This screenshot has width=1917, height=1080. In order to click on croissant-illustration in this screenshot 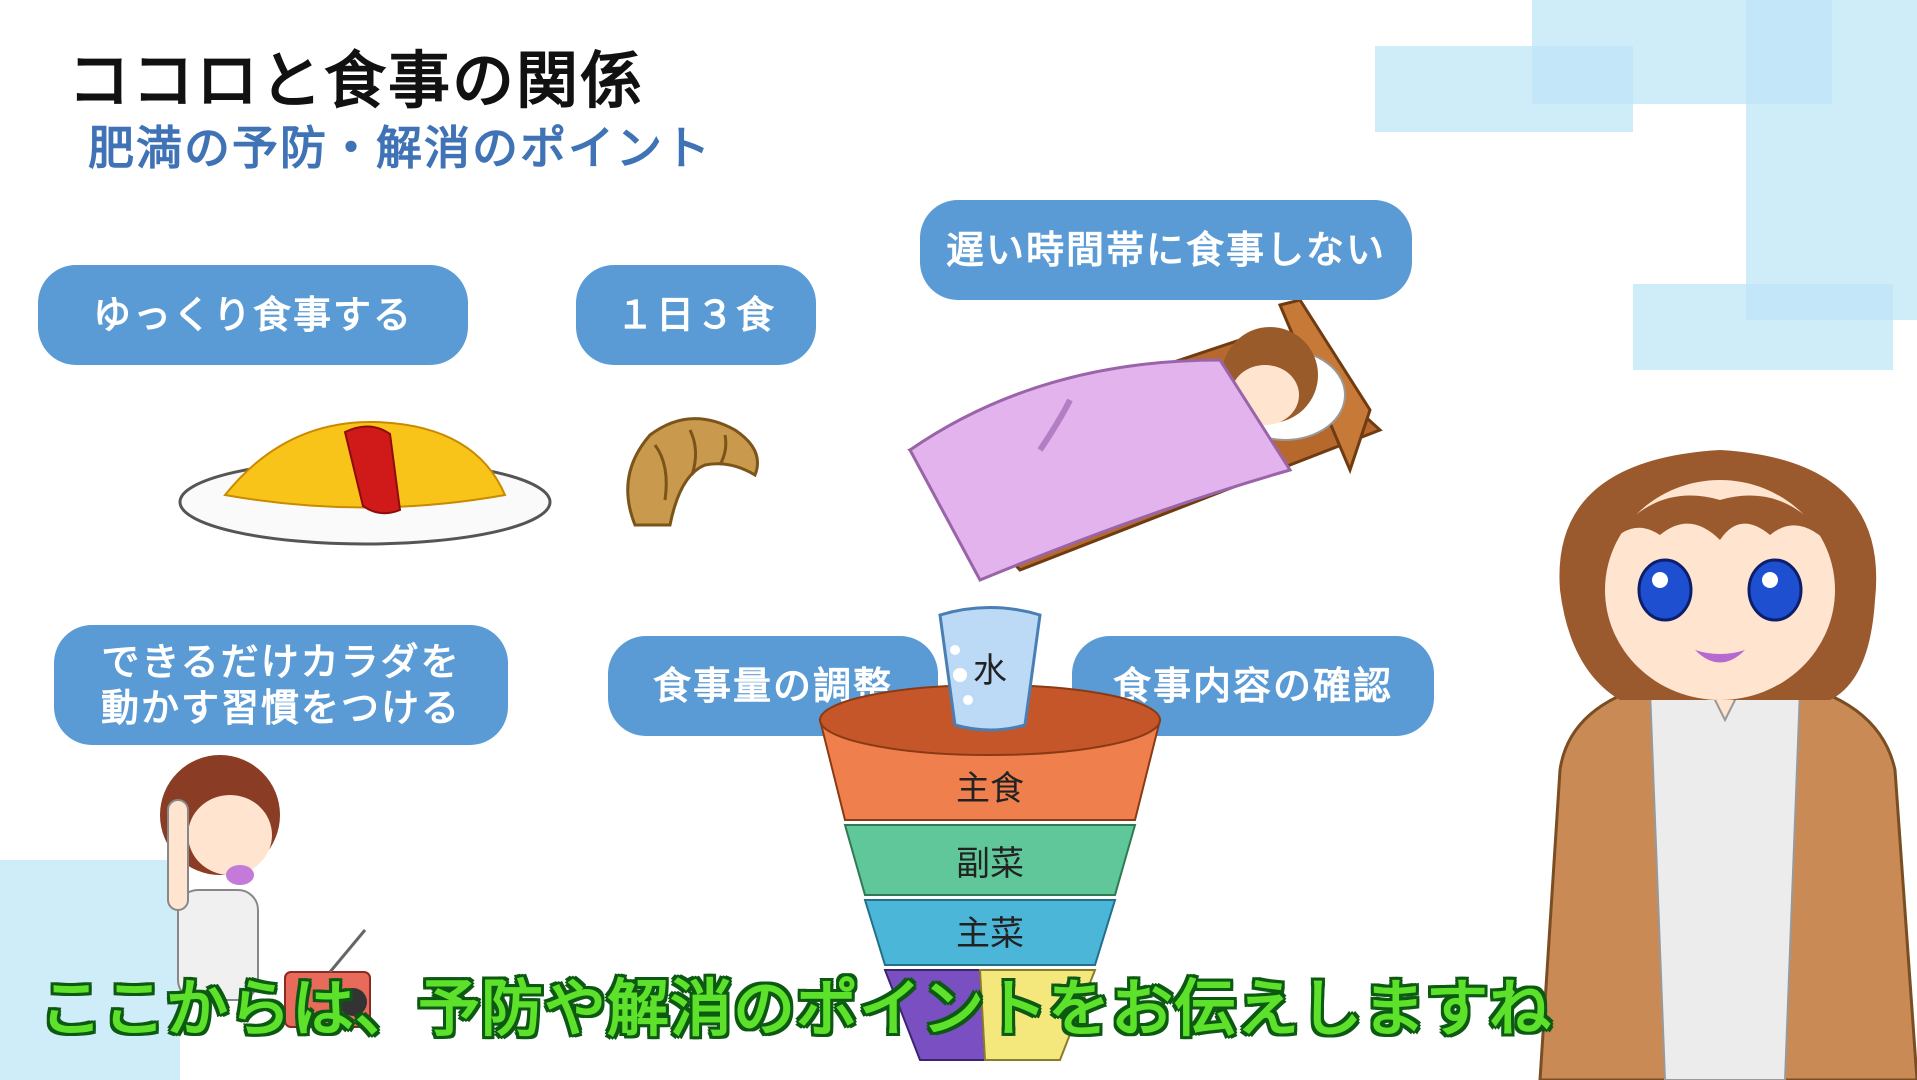, I will do `click(692, 472)`.